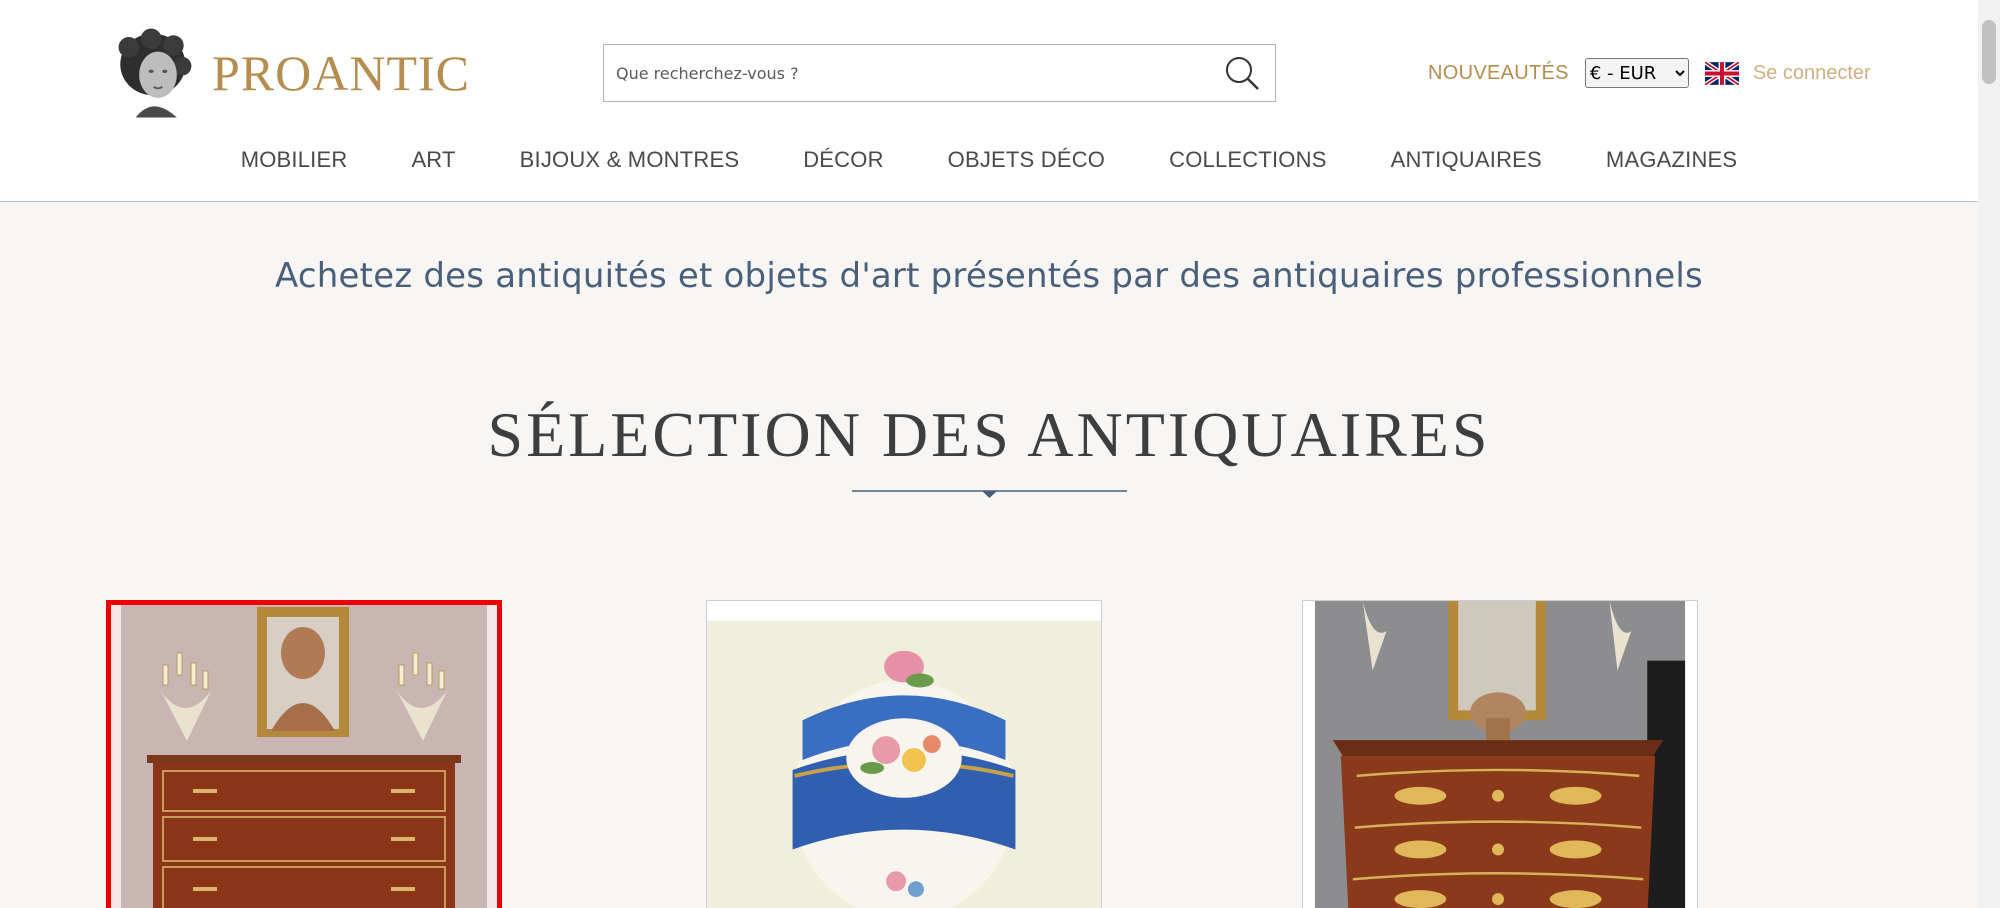 The image size is (2000, 908). Describe the element at coordinates (1989, 52) in the screenshot. I see `scrollbar-thumb` at that location.